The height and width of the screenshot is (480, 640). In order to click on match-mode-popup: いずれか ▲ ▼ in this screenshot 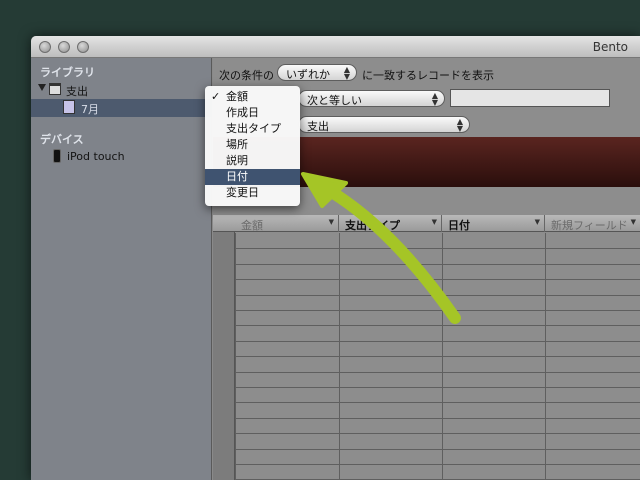, I will do `click(317, 72)`.